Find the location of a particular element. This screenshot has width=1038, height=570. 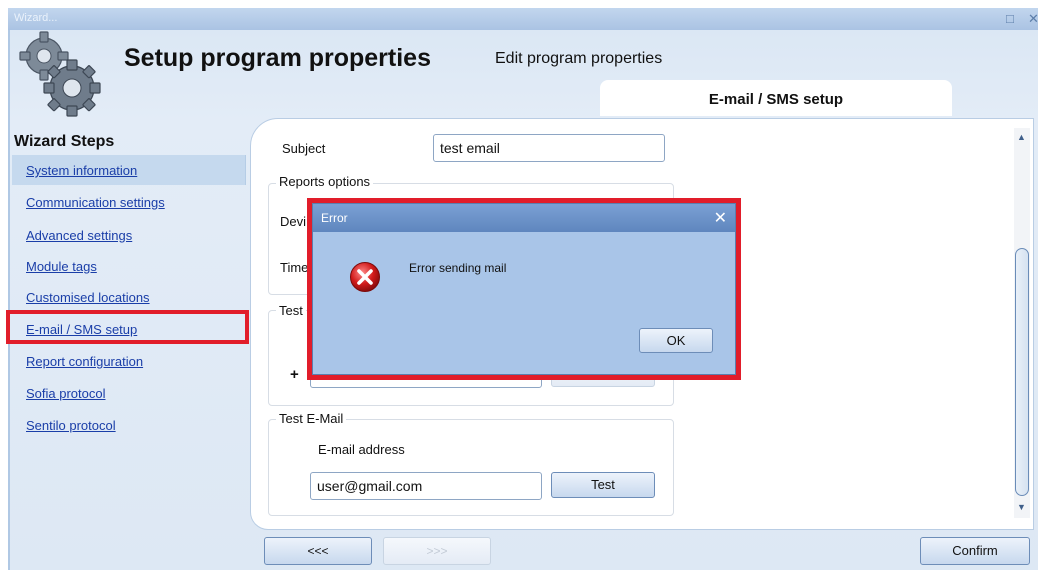

confirm-button: Confirm is located at coordinates (975, 551).